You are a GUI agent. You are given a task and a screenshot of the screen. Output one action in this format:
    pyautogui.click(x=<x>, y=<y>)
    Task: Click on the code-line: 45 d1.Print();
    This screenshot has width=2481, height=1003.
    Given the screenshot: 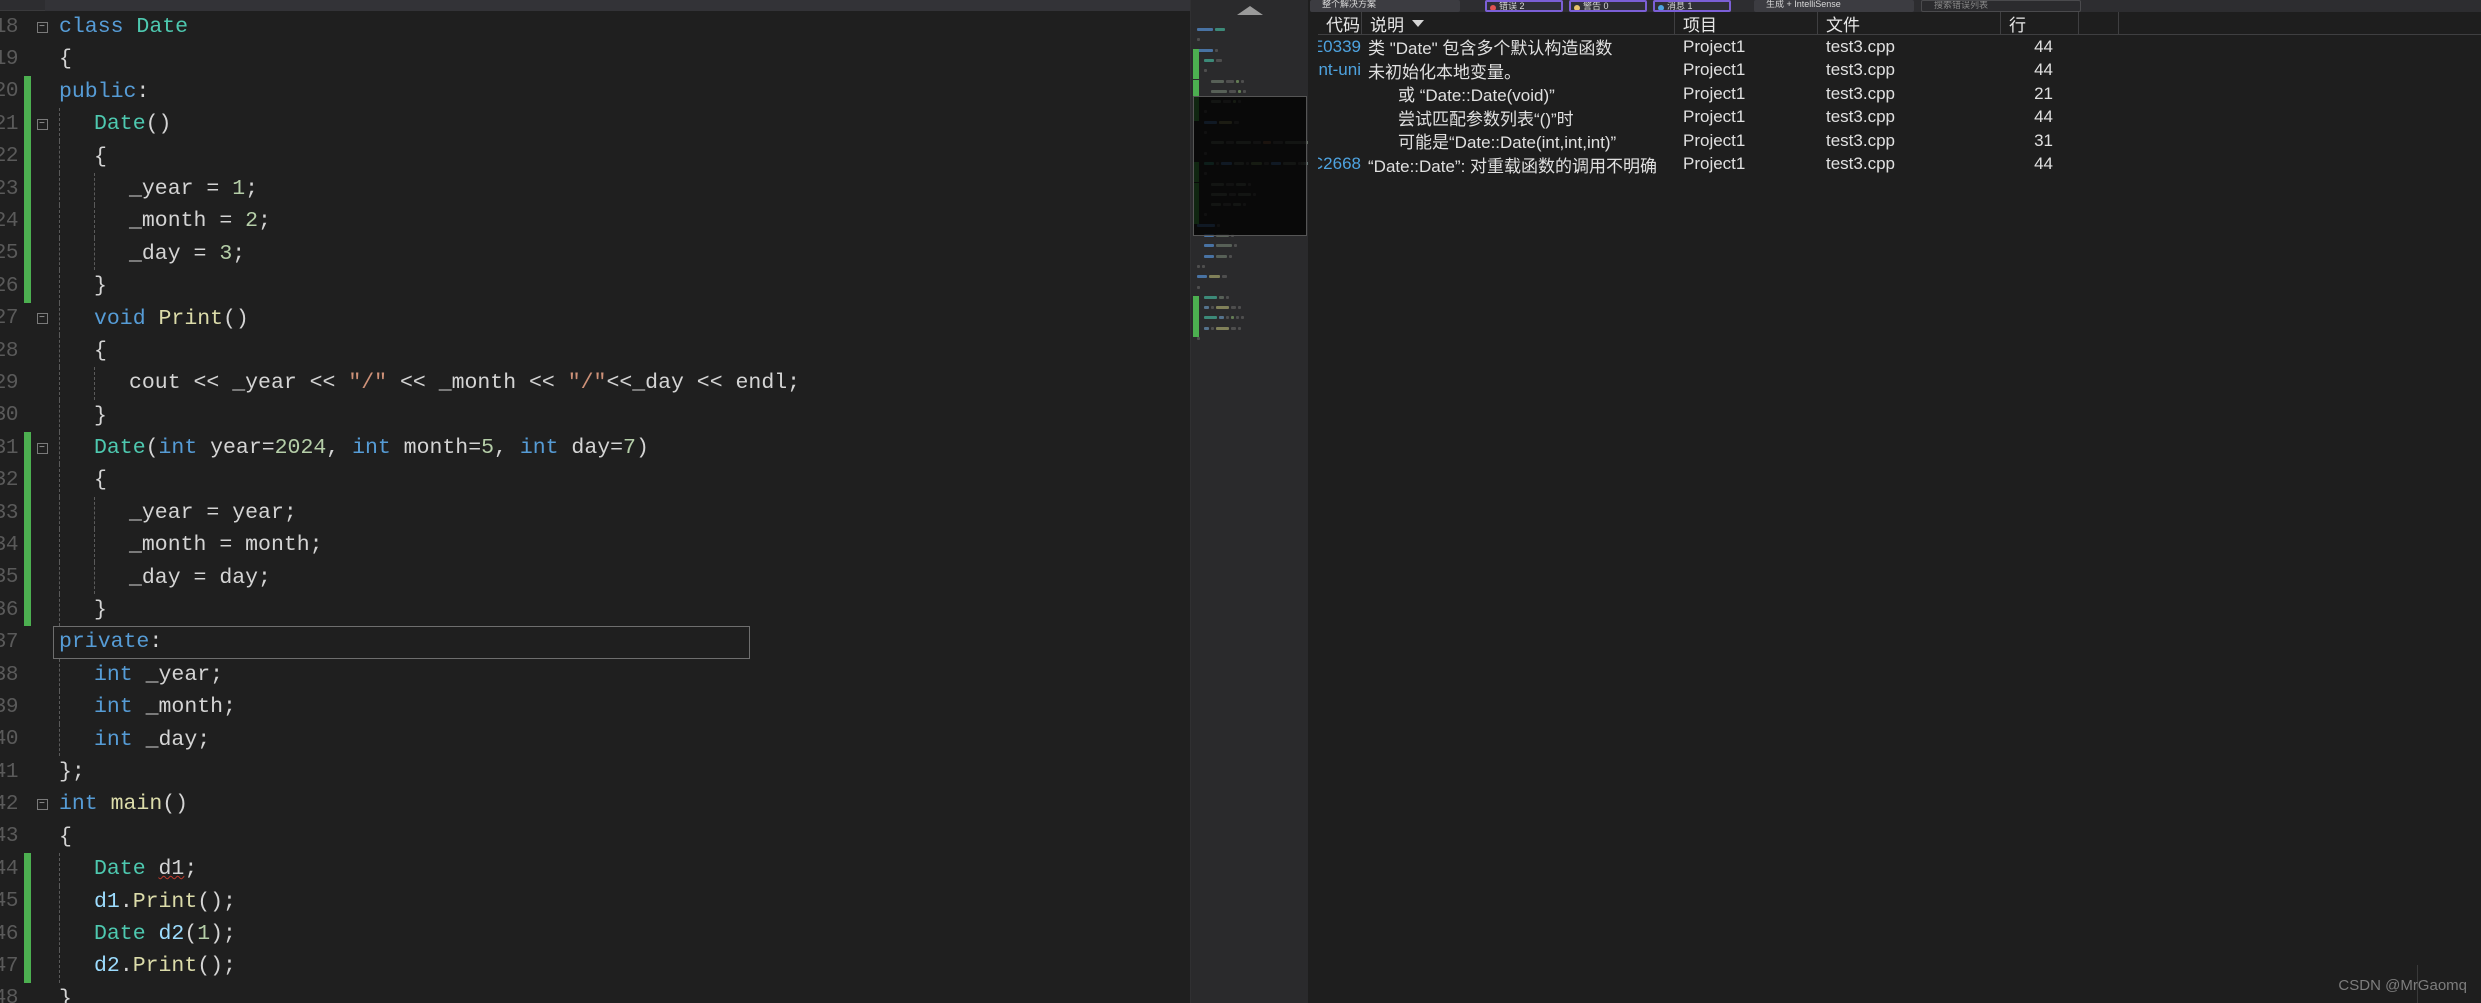 What is the action you would take?
    pyautogui.click(x=595, y=901)
    